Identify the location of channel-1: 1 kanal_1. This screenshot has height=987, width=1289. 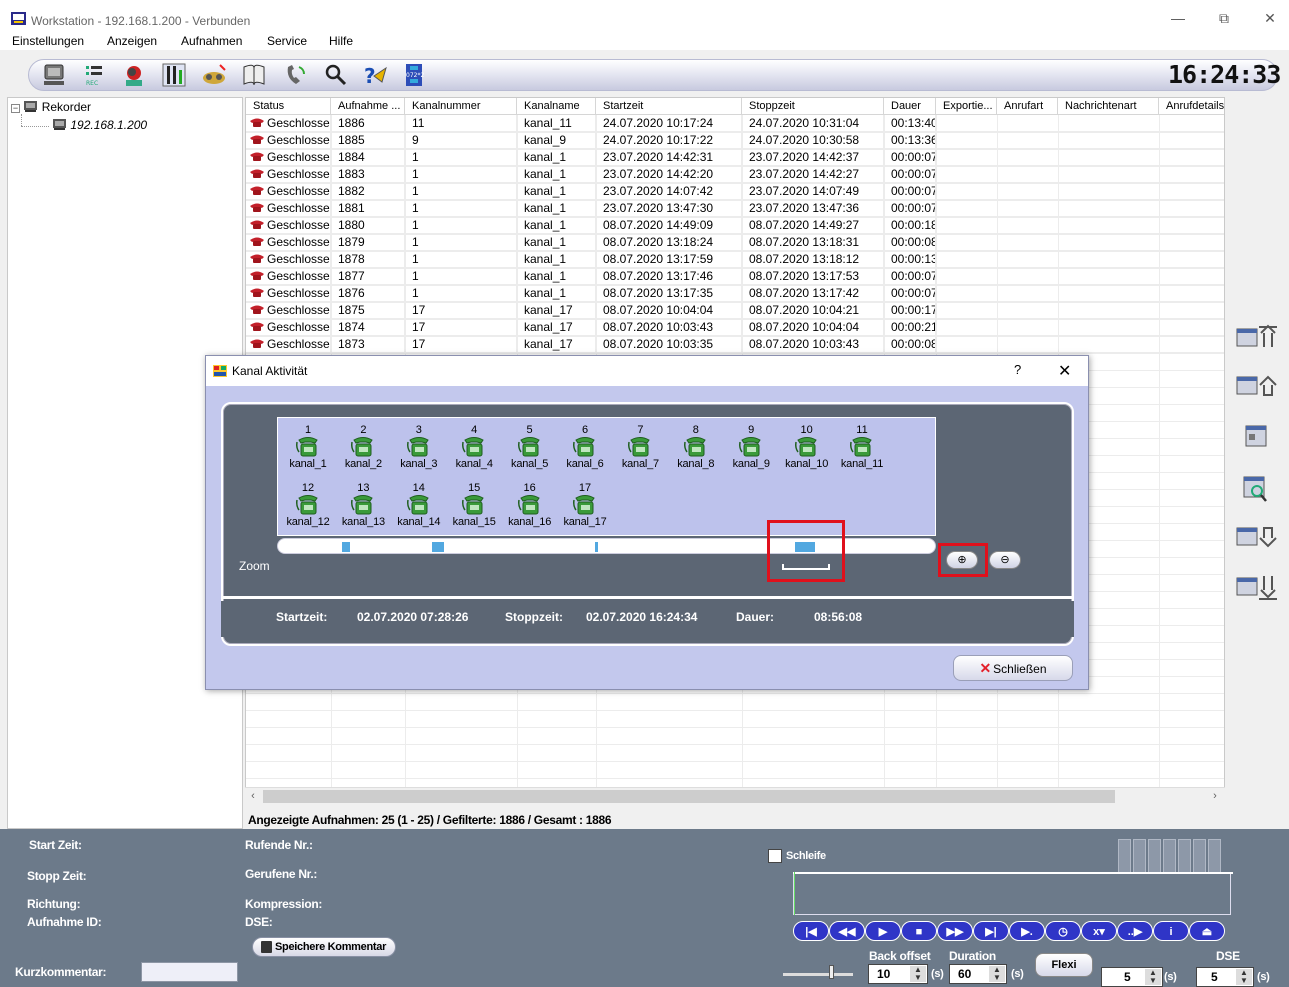
(308, 454).